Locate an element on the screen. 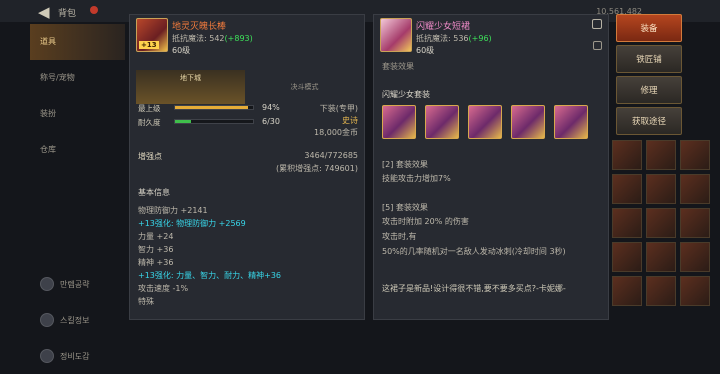 Image resolution: width=720 pixels, height=374 pixels. item-thumbnail is located at coordinates (396, 35).